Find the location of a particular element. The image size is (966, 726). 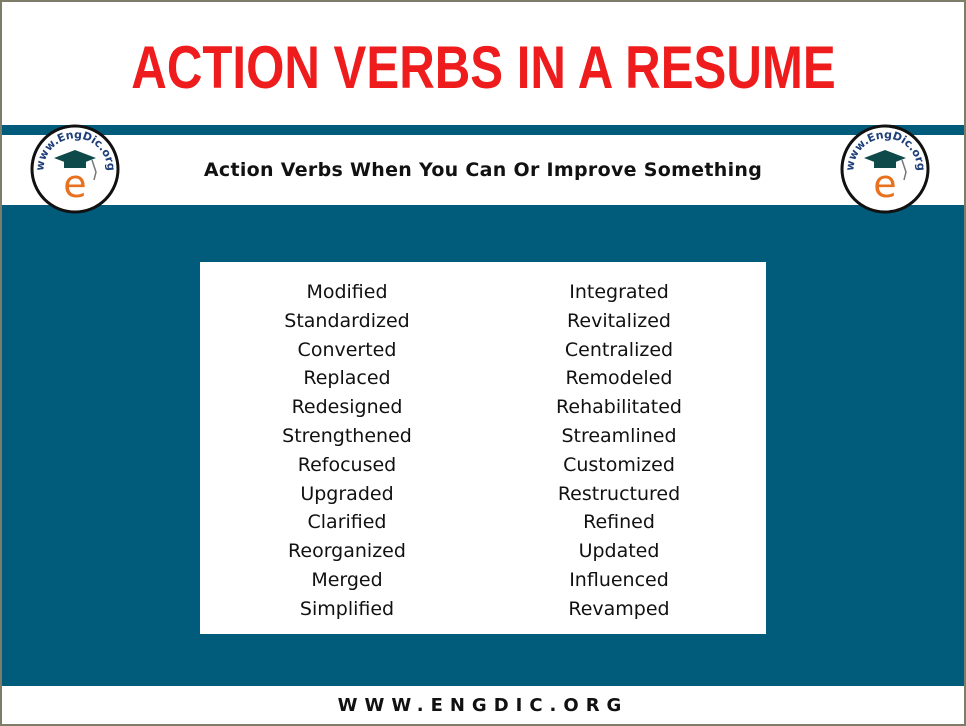

verb-item: Remodeled is located at coordinates (619, 378).